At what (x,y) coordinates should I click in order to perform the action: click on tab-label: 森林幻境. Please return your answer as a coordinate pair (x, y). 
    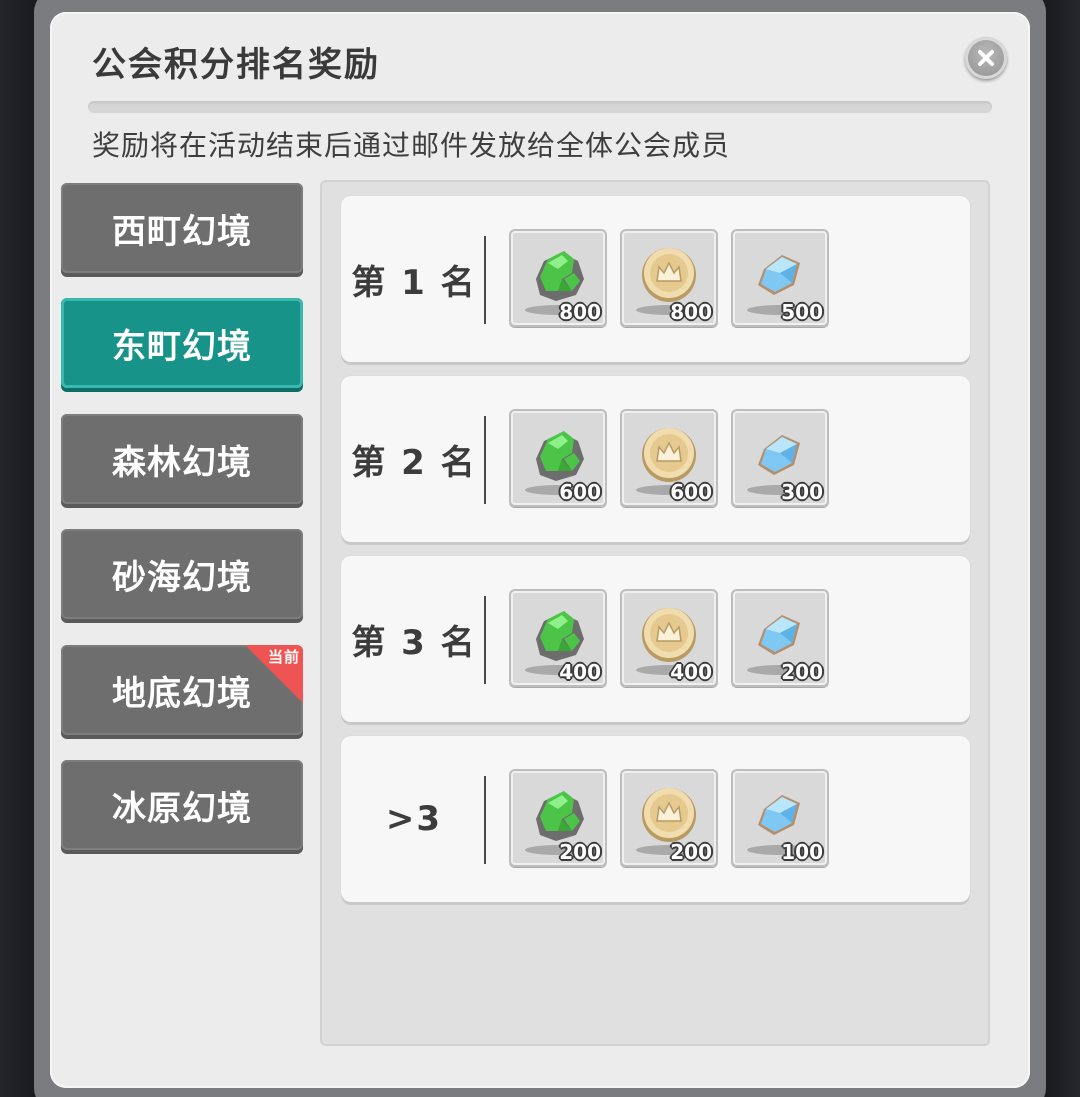
    Looking at the image, I should click on (182, 462).